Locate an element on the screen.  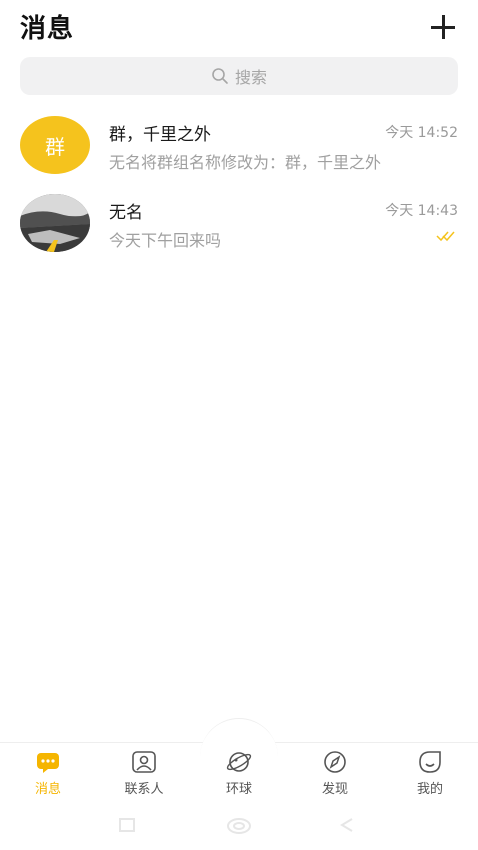
avatar-text: 群 is located at coordinates (55, 146).